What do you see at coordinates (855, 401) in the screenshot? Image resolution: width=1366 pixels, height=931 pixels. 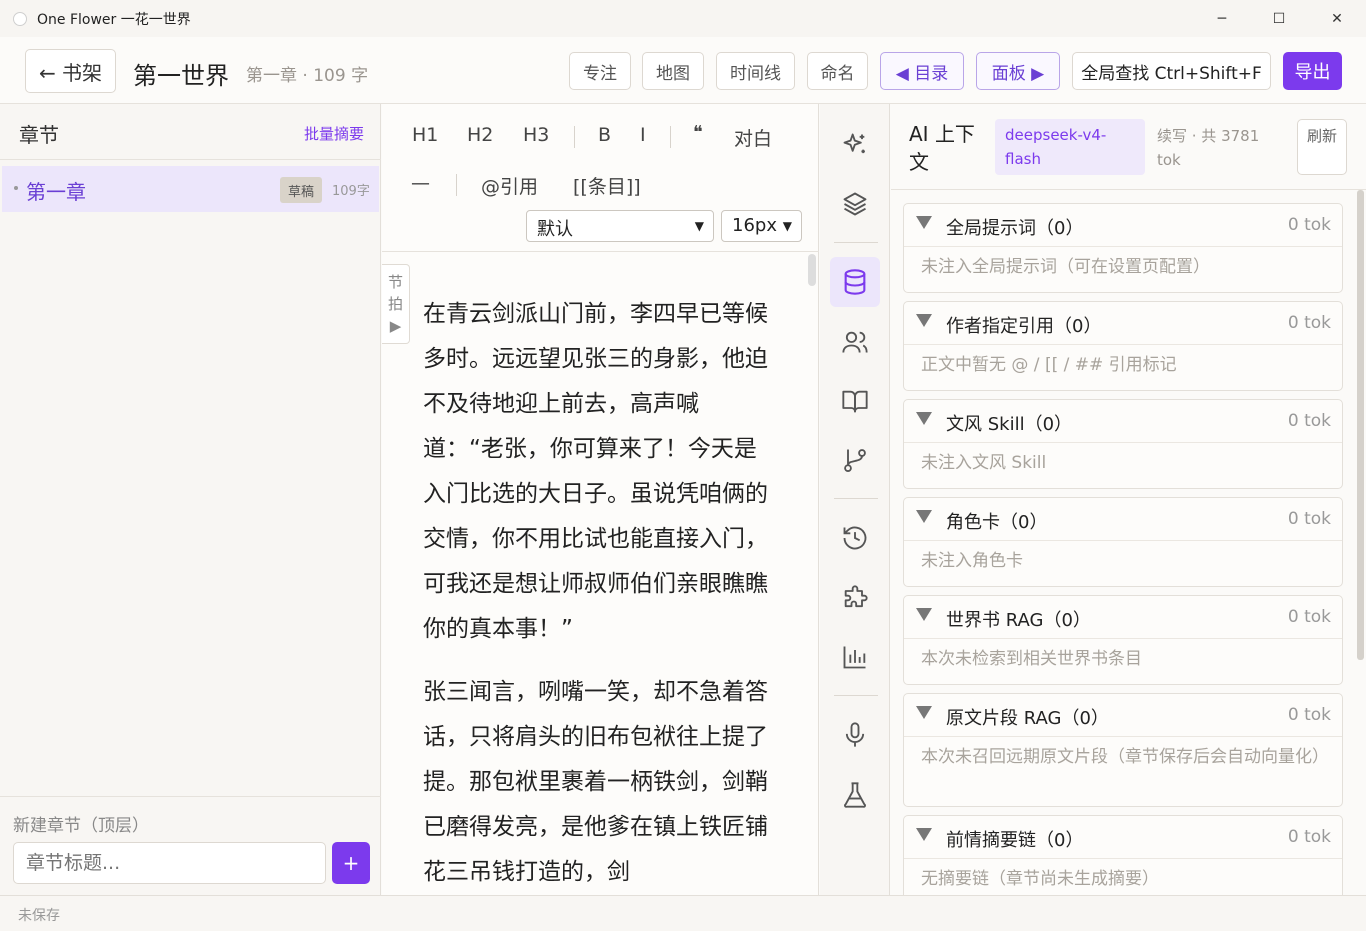 I see `book-open-icon` at bounding box center [855, 401].